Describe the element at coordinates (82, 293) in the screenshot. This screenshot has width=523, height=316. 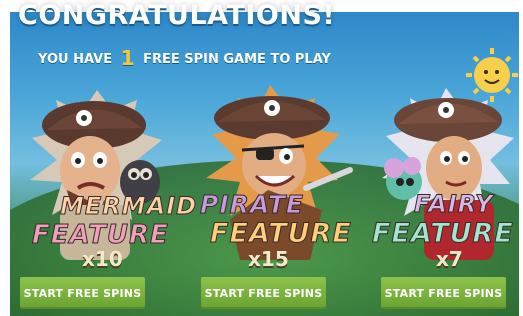
I see `mermaid-start-free-spins-button: START FREE SPINS` at that location.